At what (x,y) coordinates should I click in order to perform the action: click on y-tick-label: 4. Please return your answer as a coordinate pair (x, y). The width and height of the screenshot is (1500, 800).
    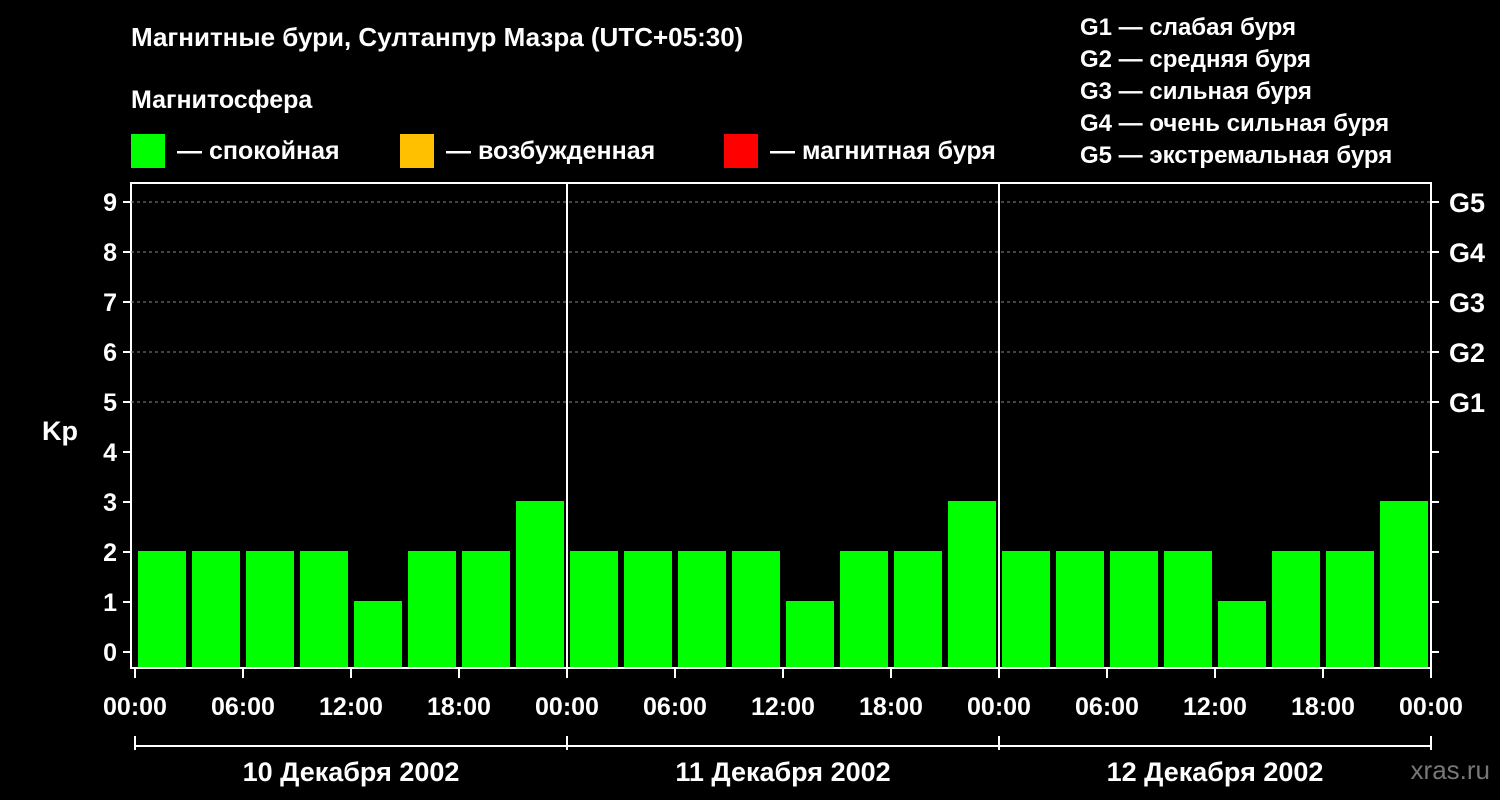
    Looking at the image, I should click on (110, 453).